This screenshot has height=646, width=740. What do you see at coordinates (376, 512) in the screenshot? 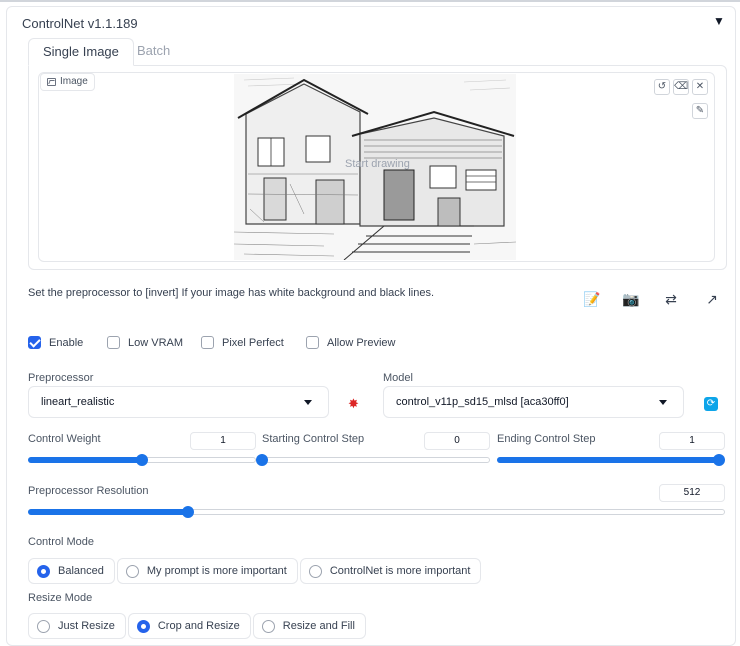
I see `resolution-slider` at bounding box center [376, 512].